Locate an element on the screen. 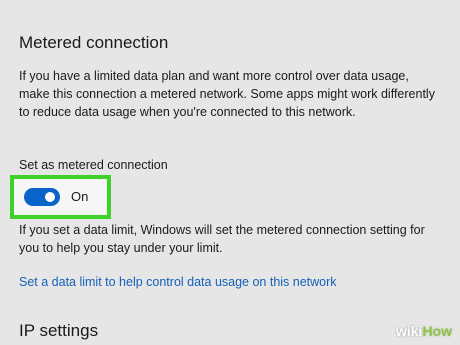  wikihow-watermark: wikiHow is located at coordinates (423, 331).